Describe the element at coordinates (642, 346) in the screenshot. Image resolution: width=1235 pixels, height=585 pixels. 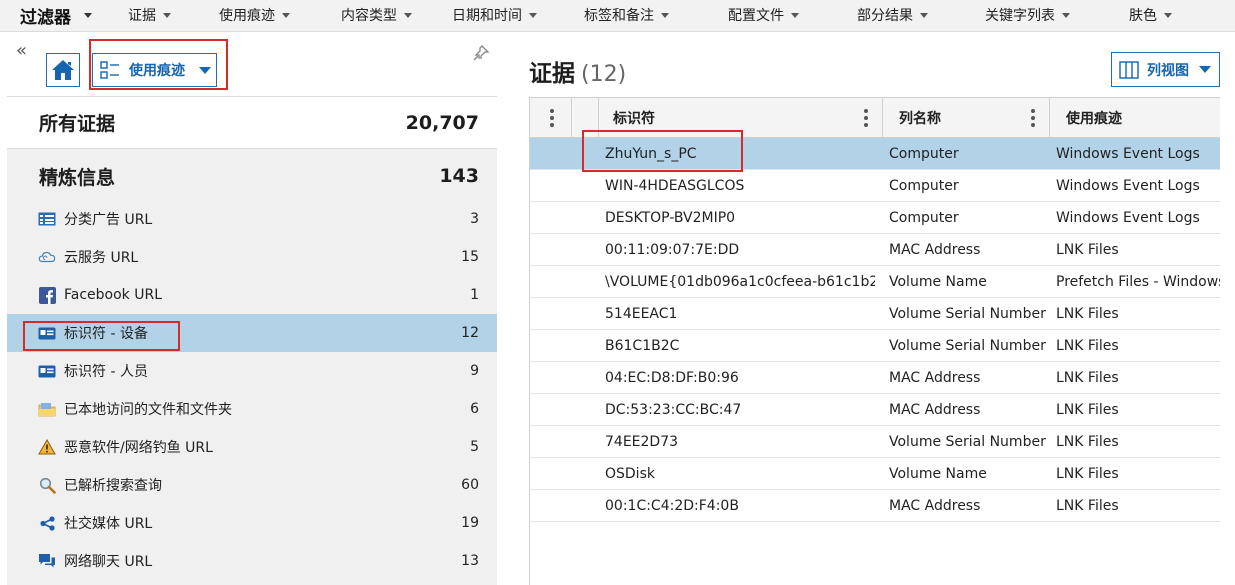
I see `identifier-cell: B61C1B2C` at that location.